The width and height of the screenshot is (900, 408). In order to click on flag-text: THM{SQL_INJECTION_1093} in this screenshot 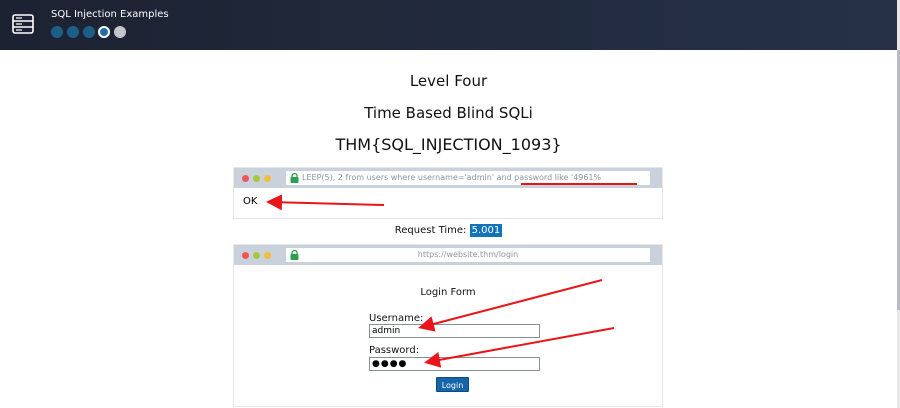, I will do `click(448, 144)`.